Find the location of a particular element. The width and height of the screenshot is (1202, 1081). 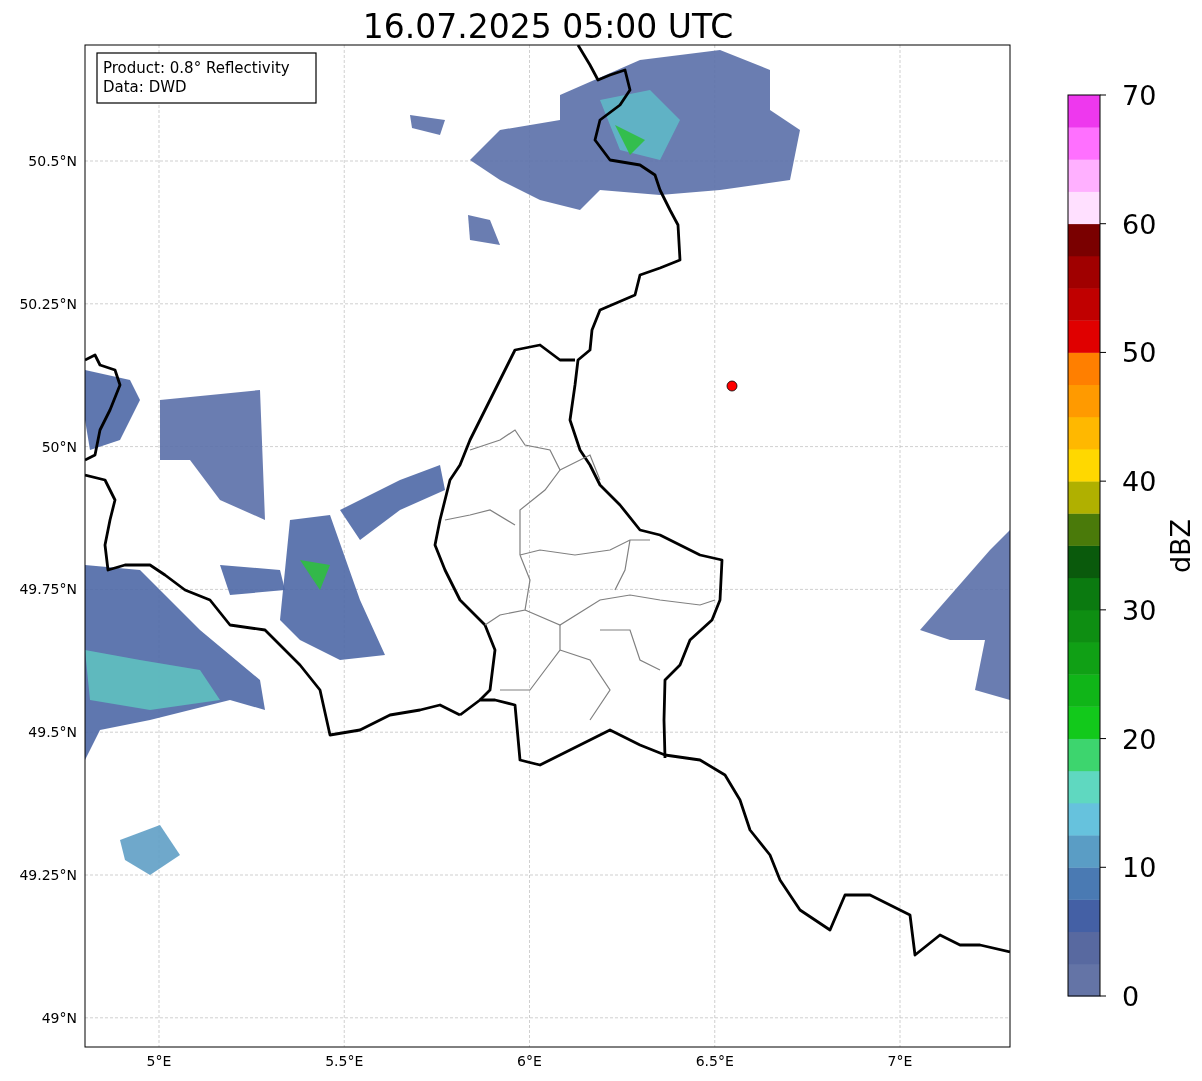

info-box: Product: 0.8° Reflectivity Data: DWD is located at coordinates (206, 78).